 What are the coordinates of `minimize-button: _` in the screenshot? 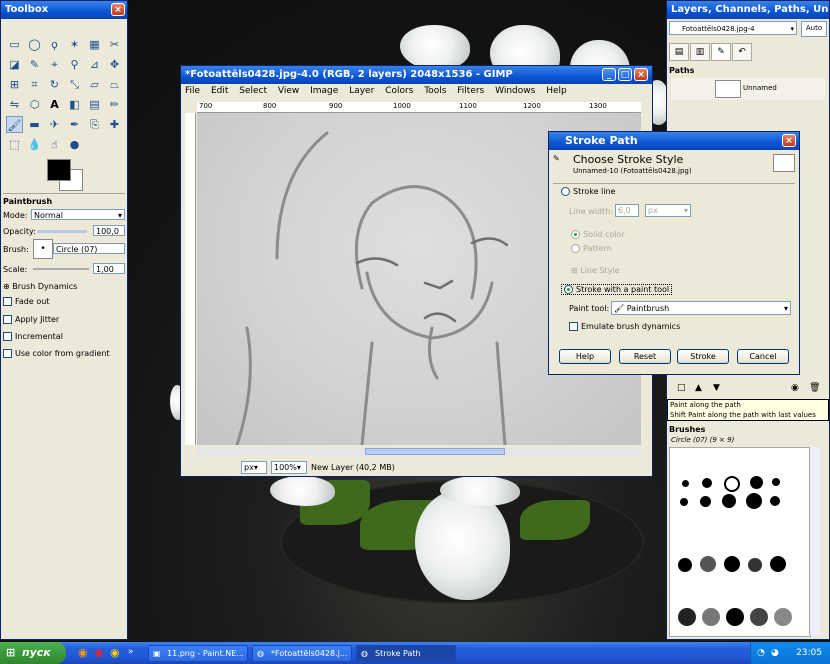 It's located at (609, 74).